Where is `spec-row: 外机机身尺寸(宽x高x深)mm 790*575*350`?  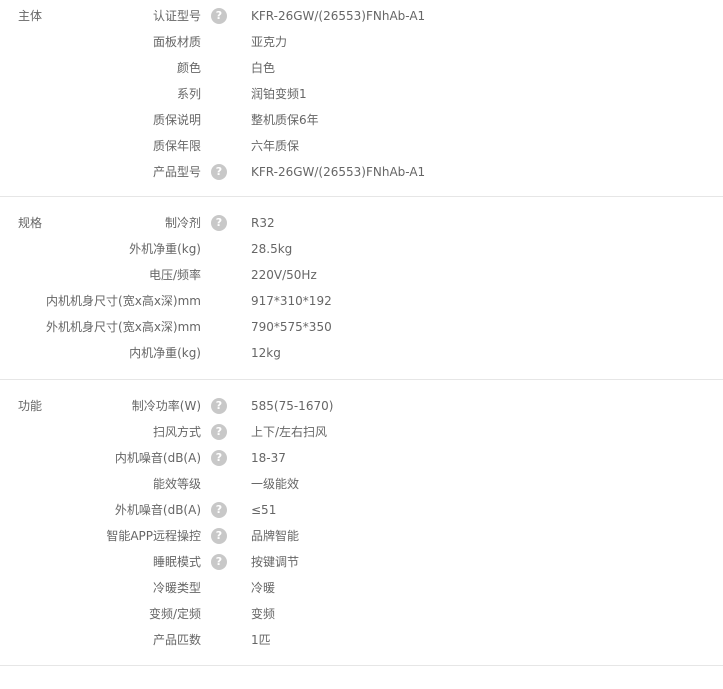
spec-row: 外机机身尺寸(宽x高x深)mm 790*575*350 is located at coordinates (361, 332).